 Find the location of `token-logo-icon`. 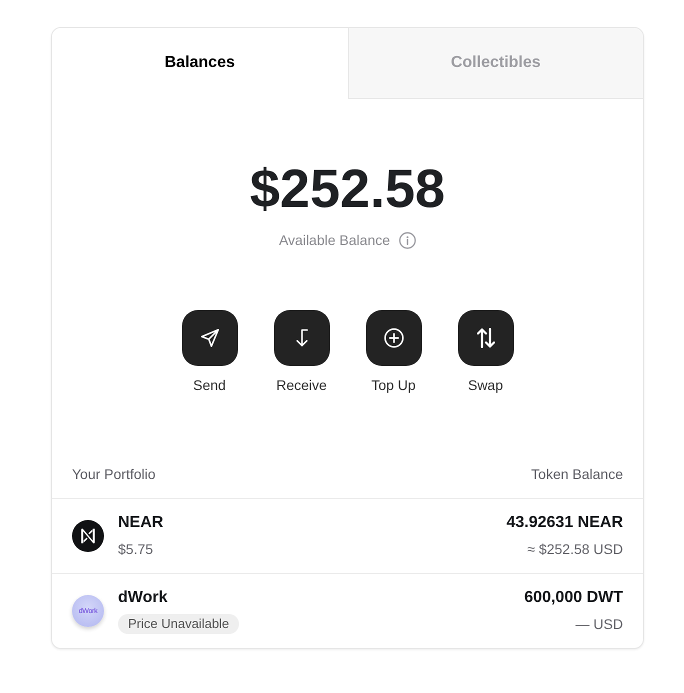

token-logo-icon is located at coordinates (88, 536).